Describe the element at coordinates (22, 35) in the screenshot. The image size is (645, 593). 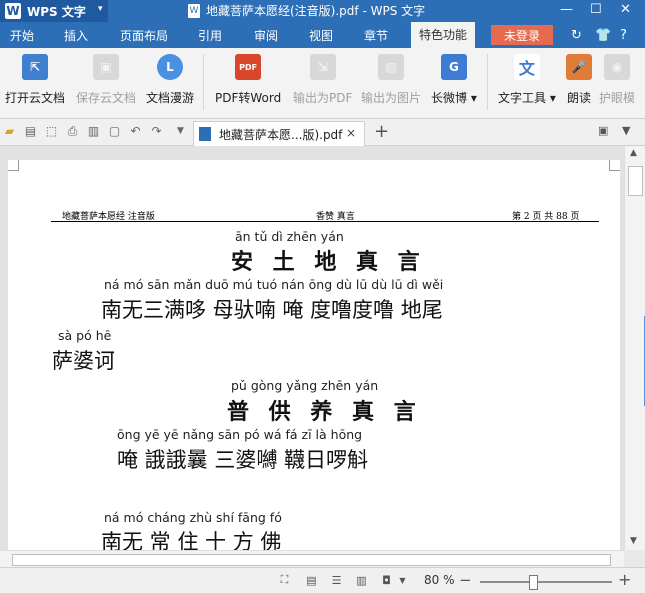
I see `tab-start: 开始` at that location.